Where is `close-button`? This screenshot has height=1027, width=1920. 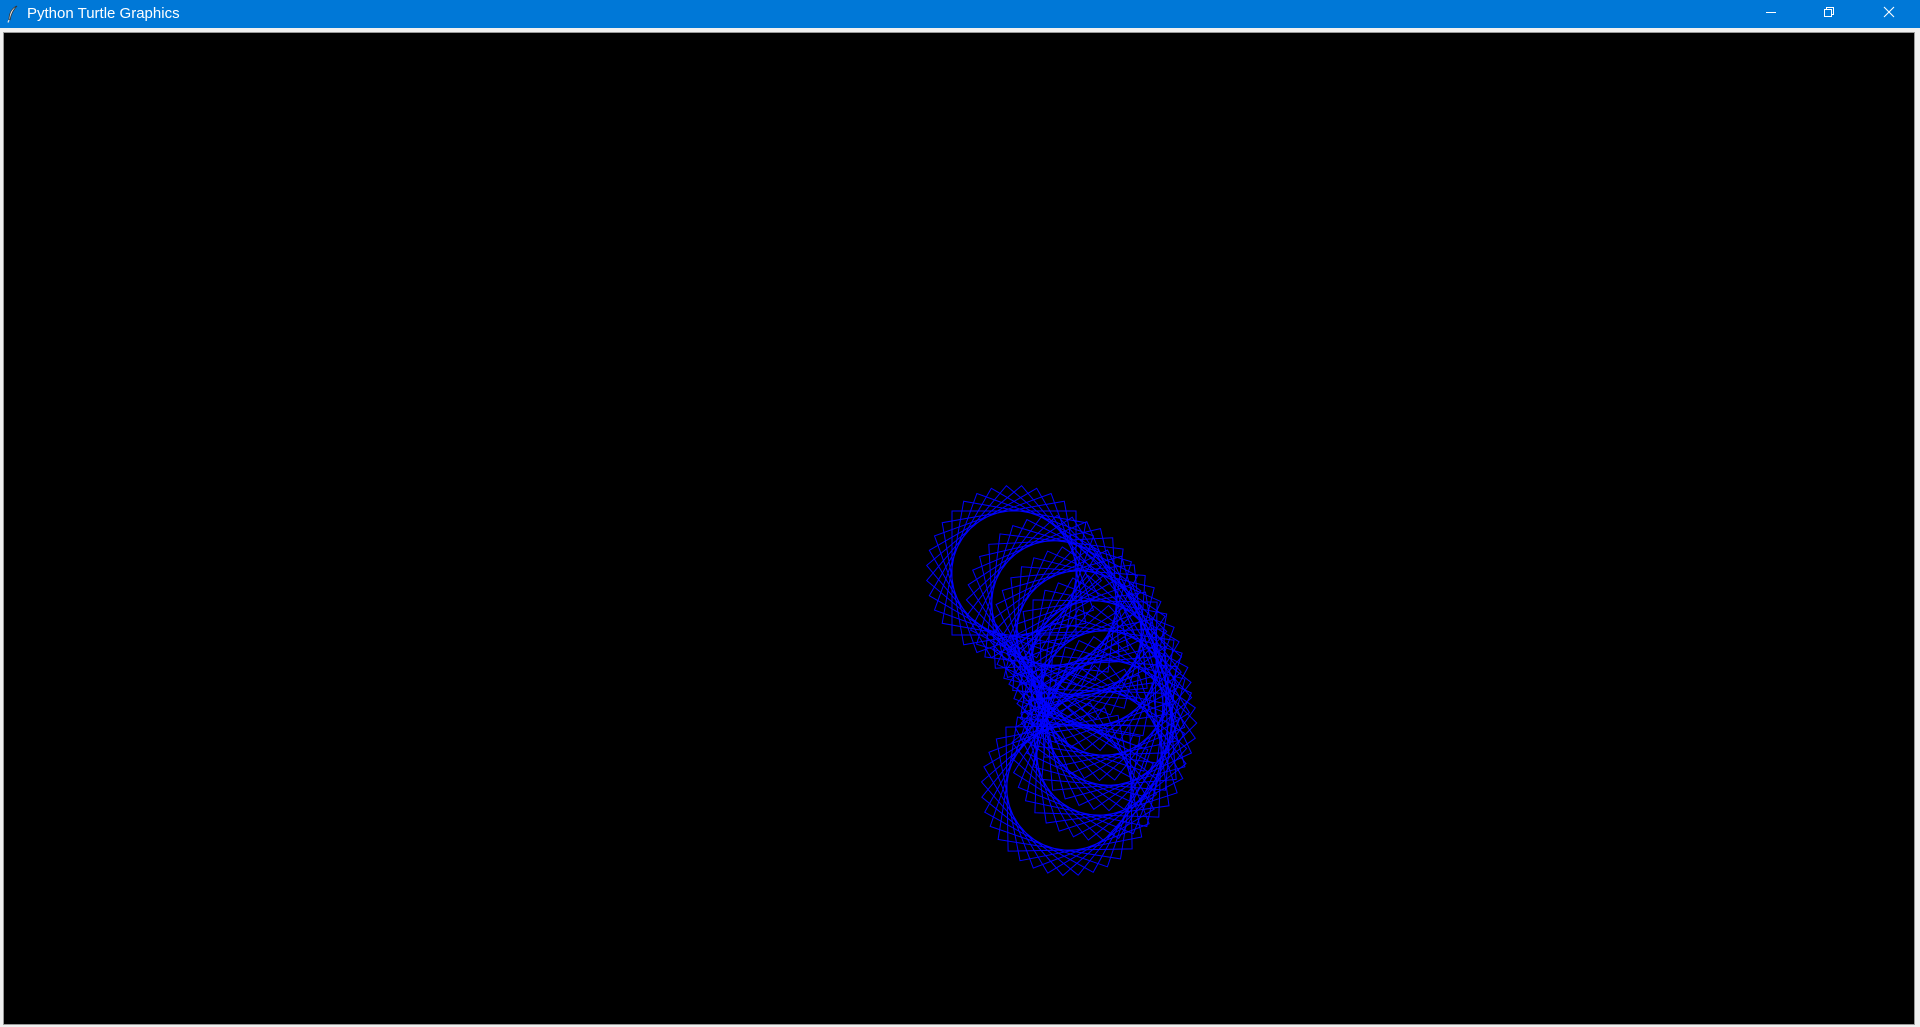
close-button is located at coordinates (1889, 14).